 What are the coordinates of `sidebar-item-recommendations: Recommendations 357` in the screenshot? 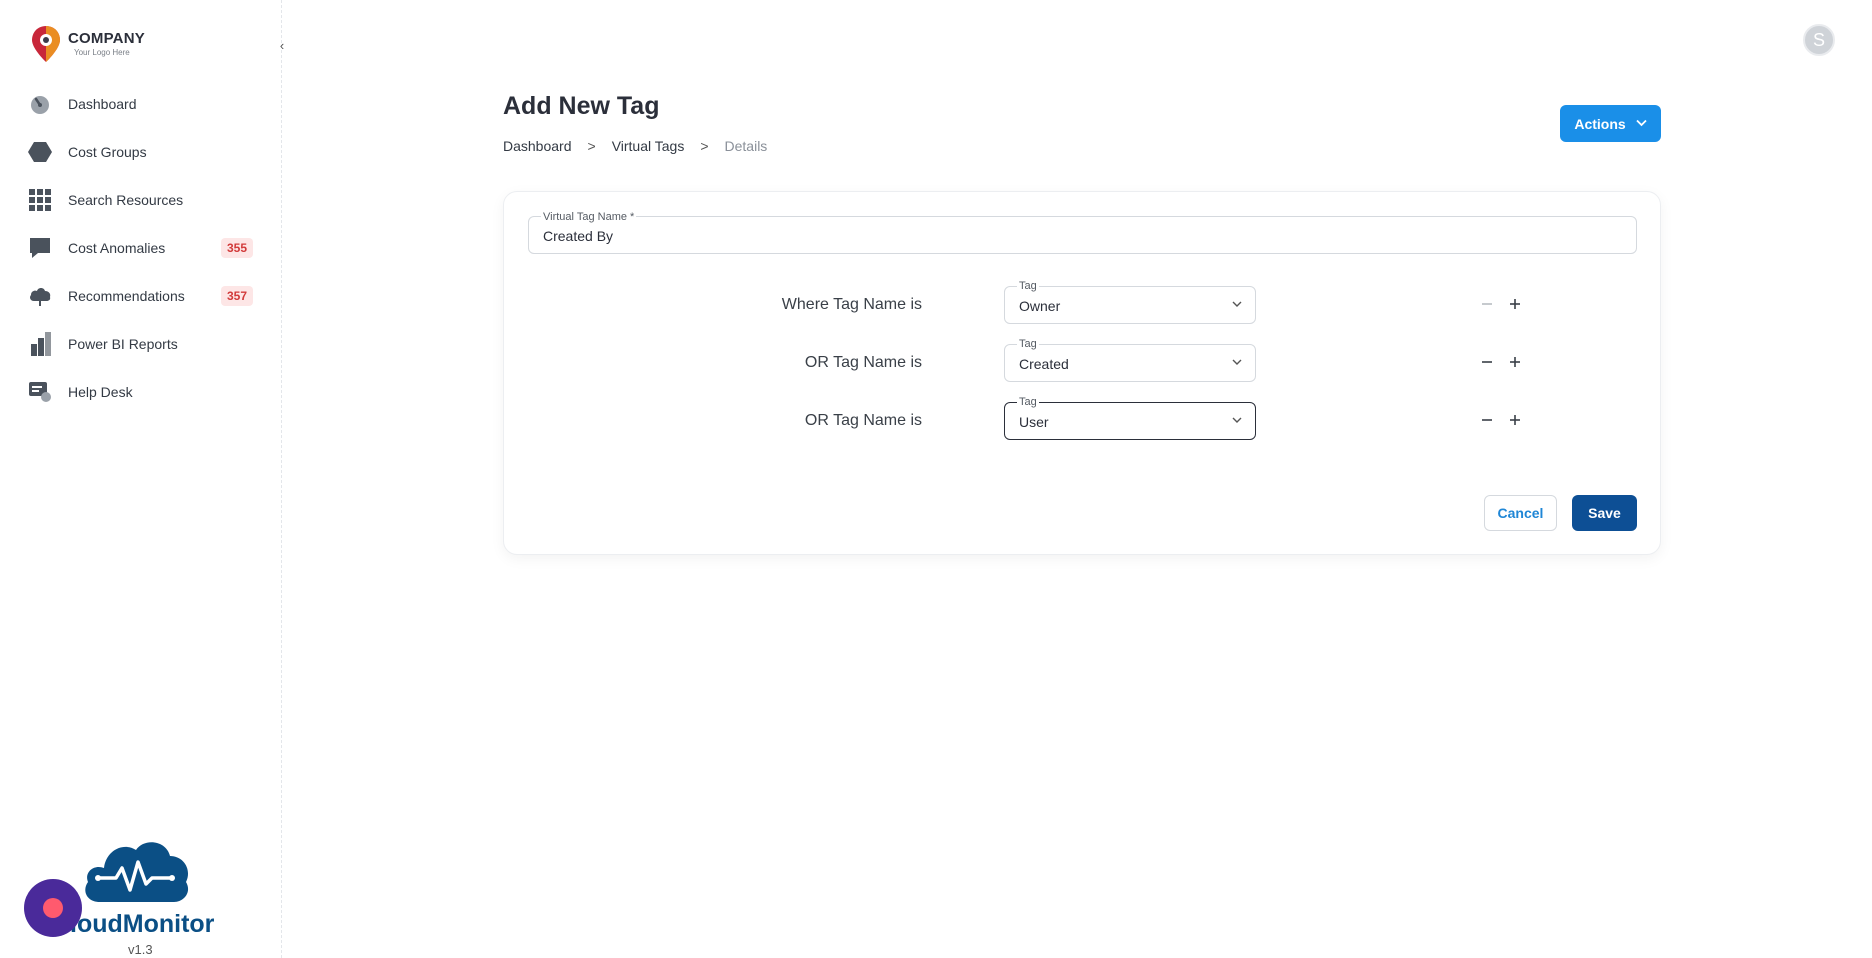 It's located at (141, 296).